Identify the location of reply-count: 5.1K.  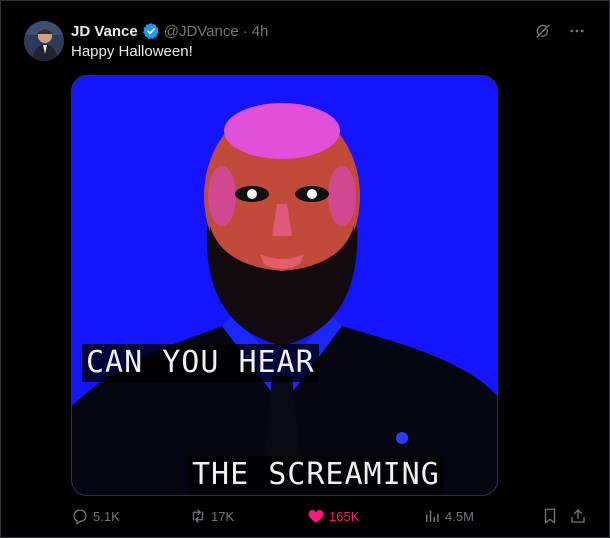
(106, 516).